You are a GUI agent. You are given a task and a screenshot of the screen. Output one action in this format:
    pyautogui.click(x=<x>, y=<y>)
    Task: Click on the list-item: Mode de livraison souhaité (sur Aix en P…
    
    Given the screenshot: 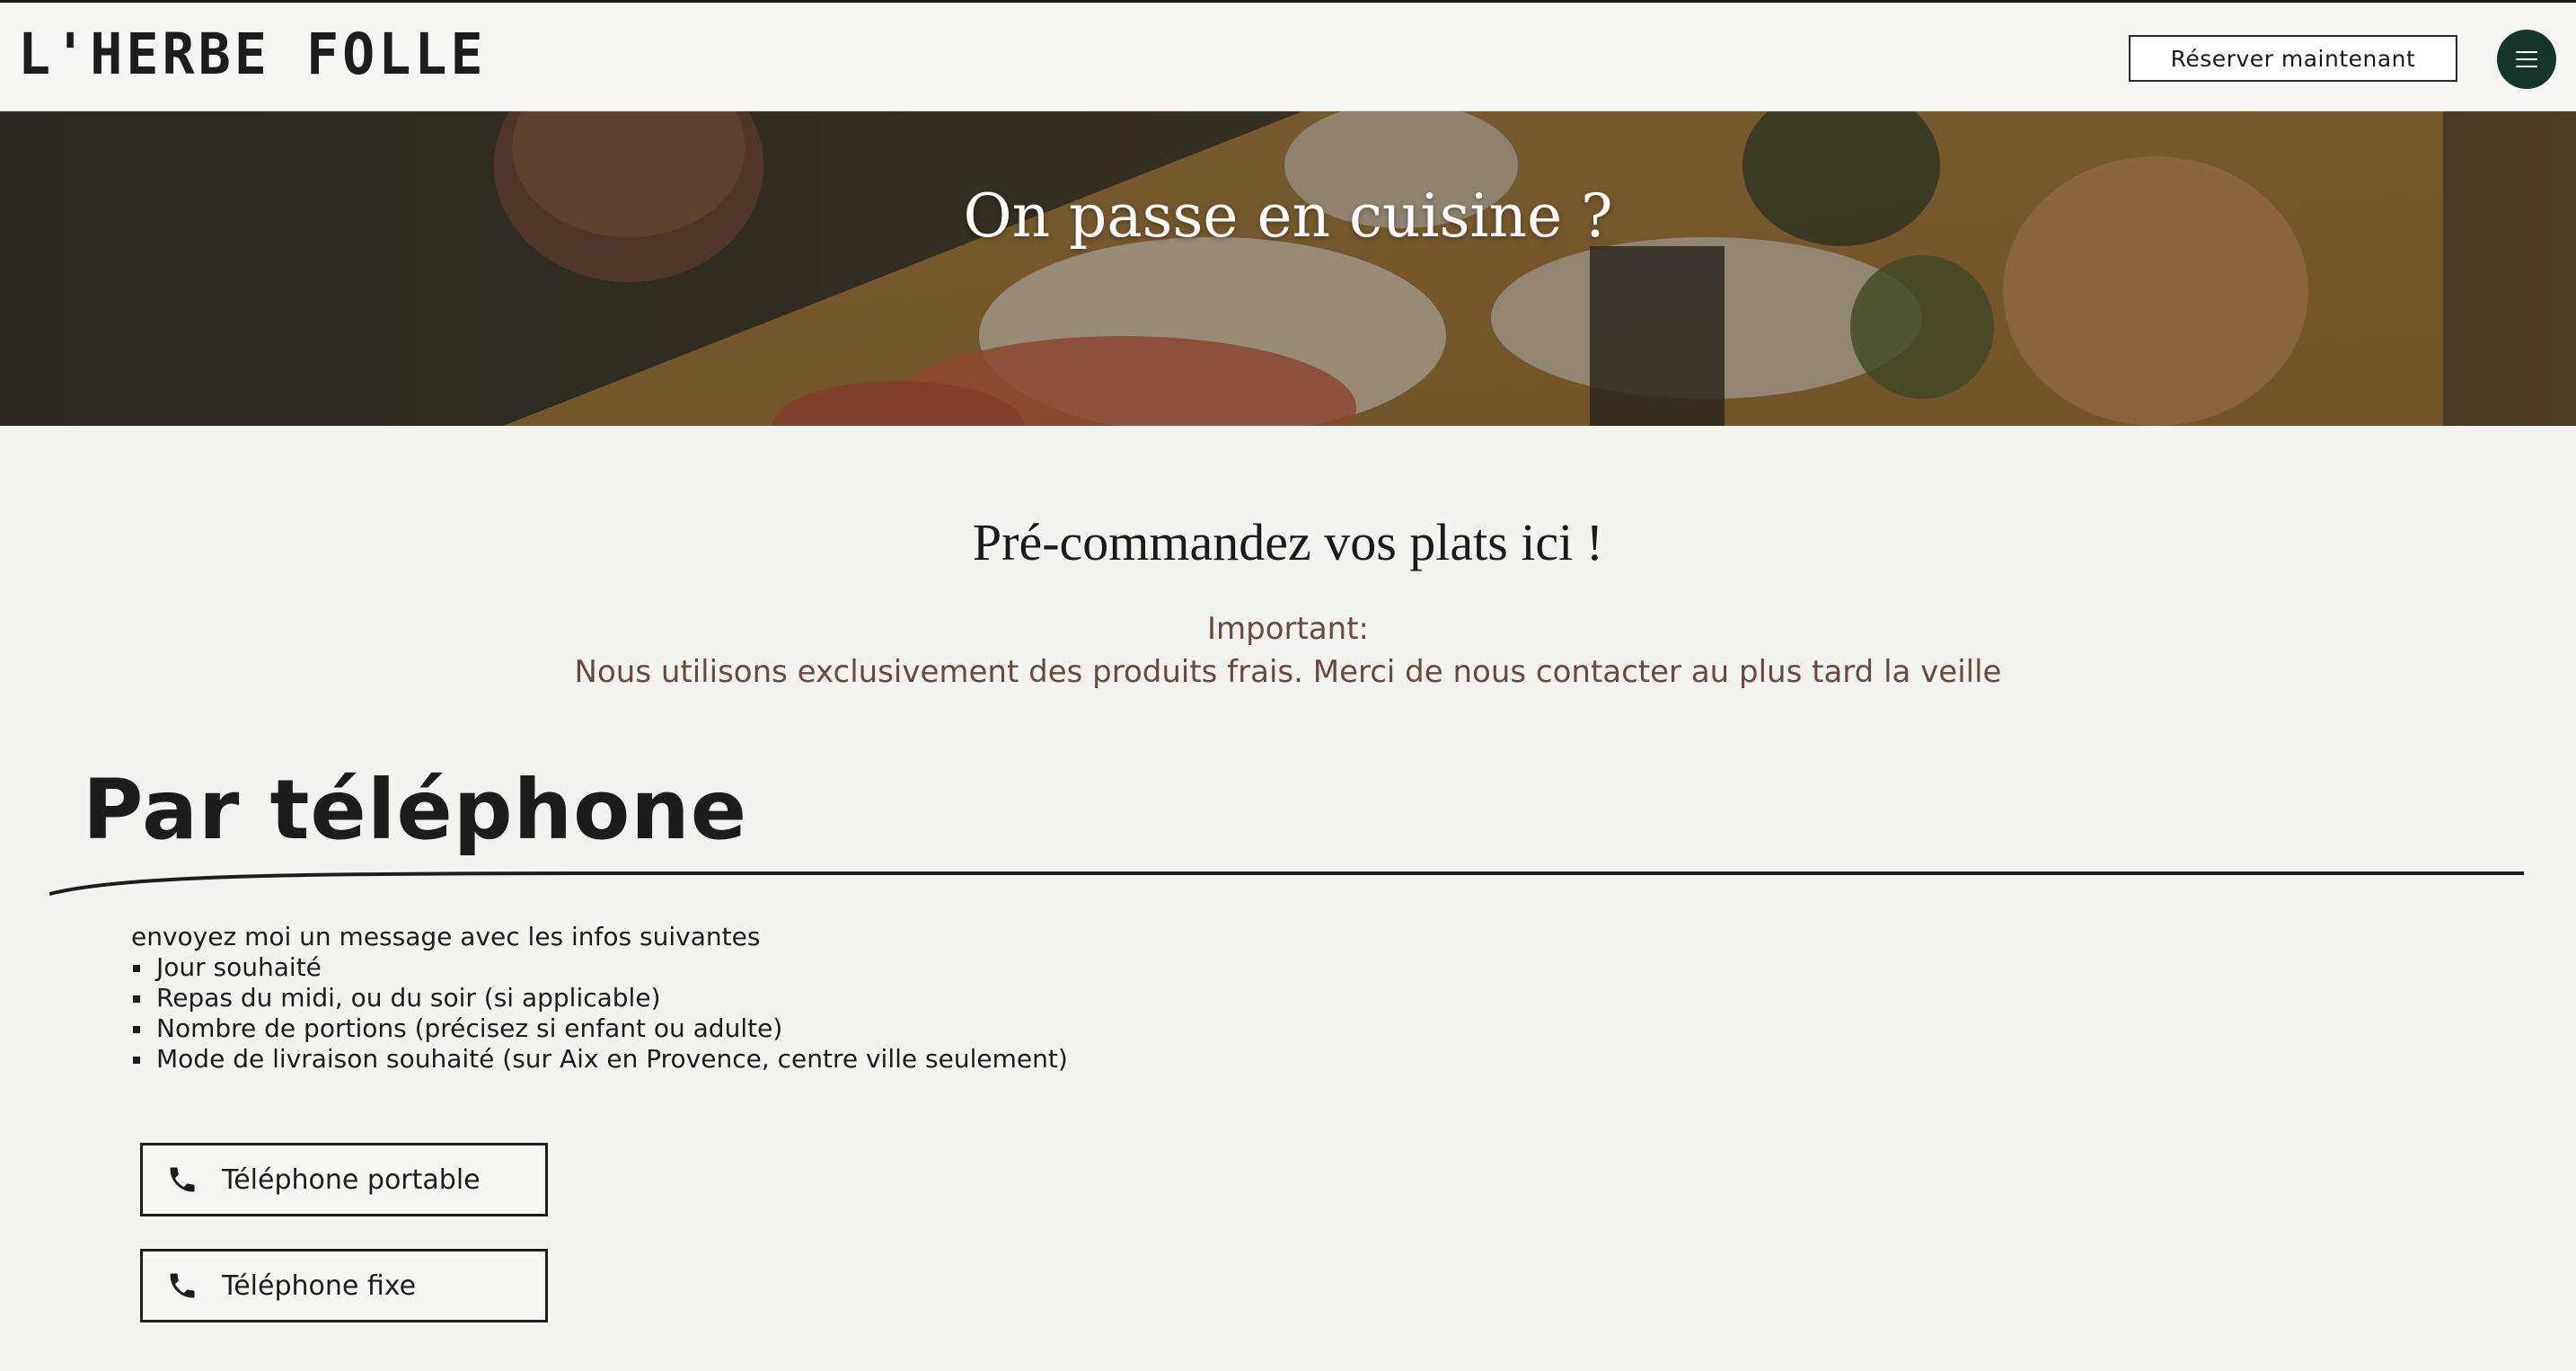 What is the action you would take?
    pyautogui.click(x=599, y=1059)
    